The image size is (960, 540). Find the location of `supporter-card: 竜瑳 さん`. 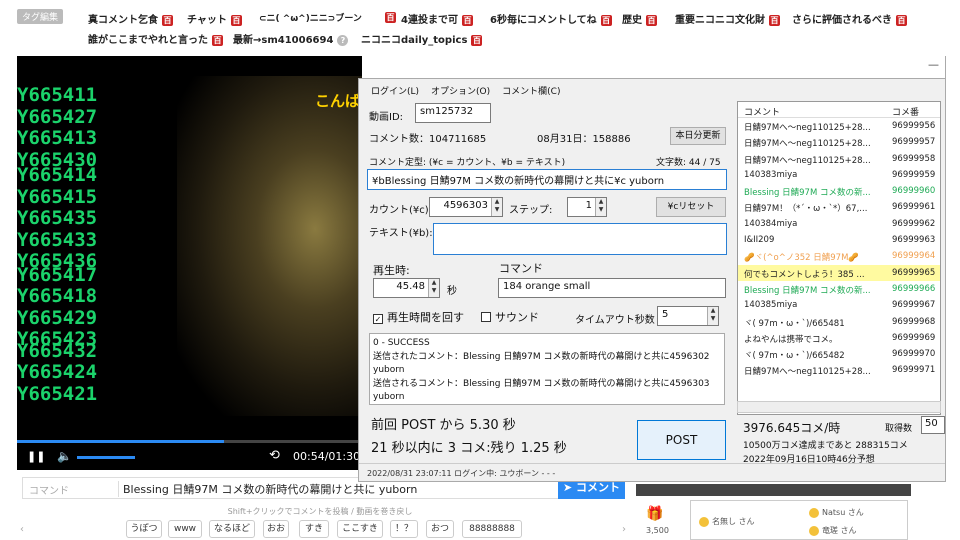

supporter-card: 竜瑳 さん is located at coordinates (833, 530).